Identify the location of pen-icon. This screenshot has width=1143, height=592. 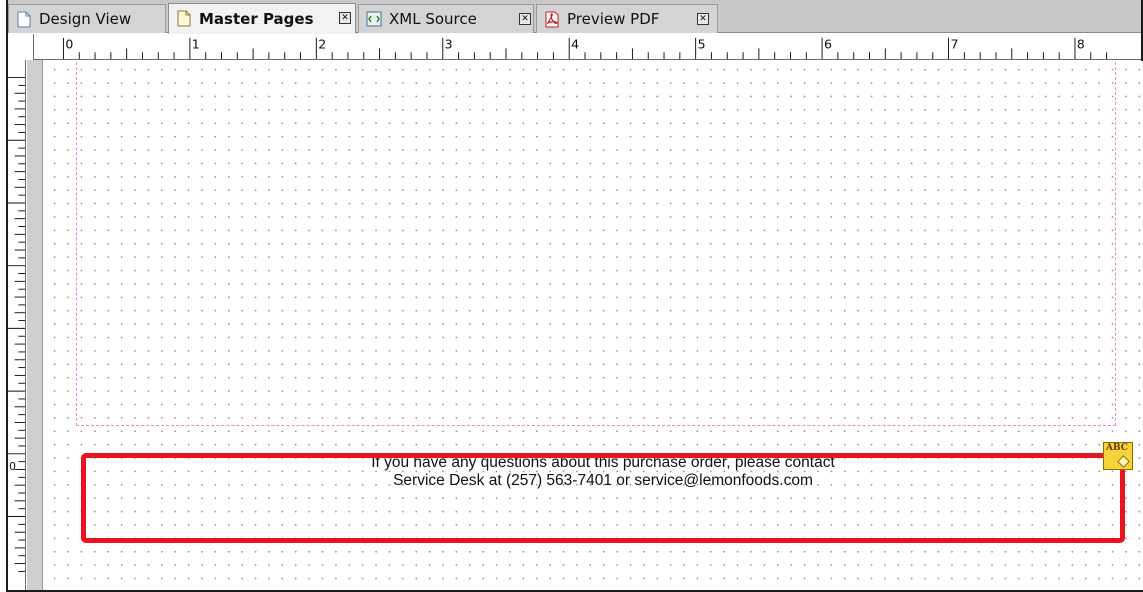
(1123, 461).